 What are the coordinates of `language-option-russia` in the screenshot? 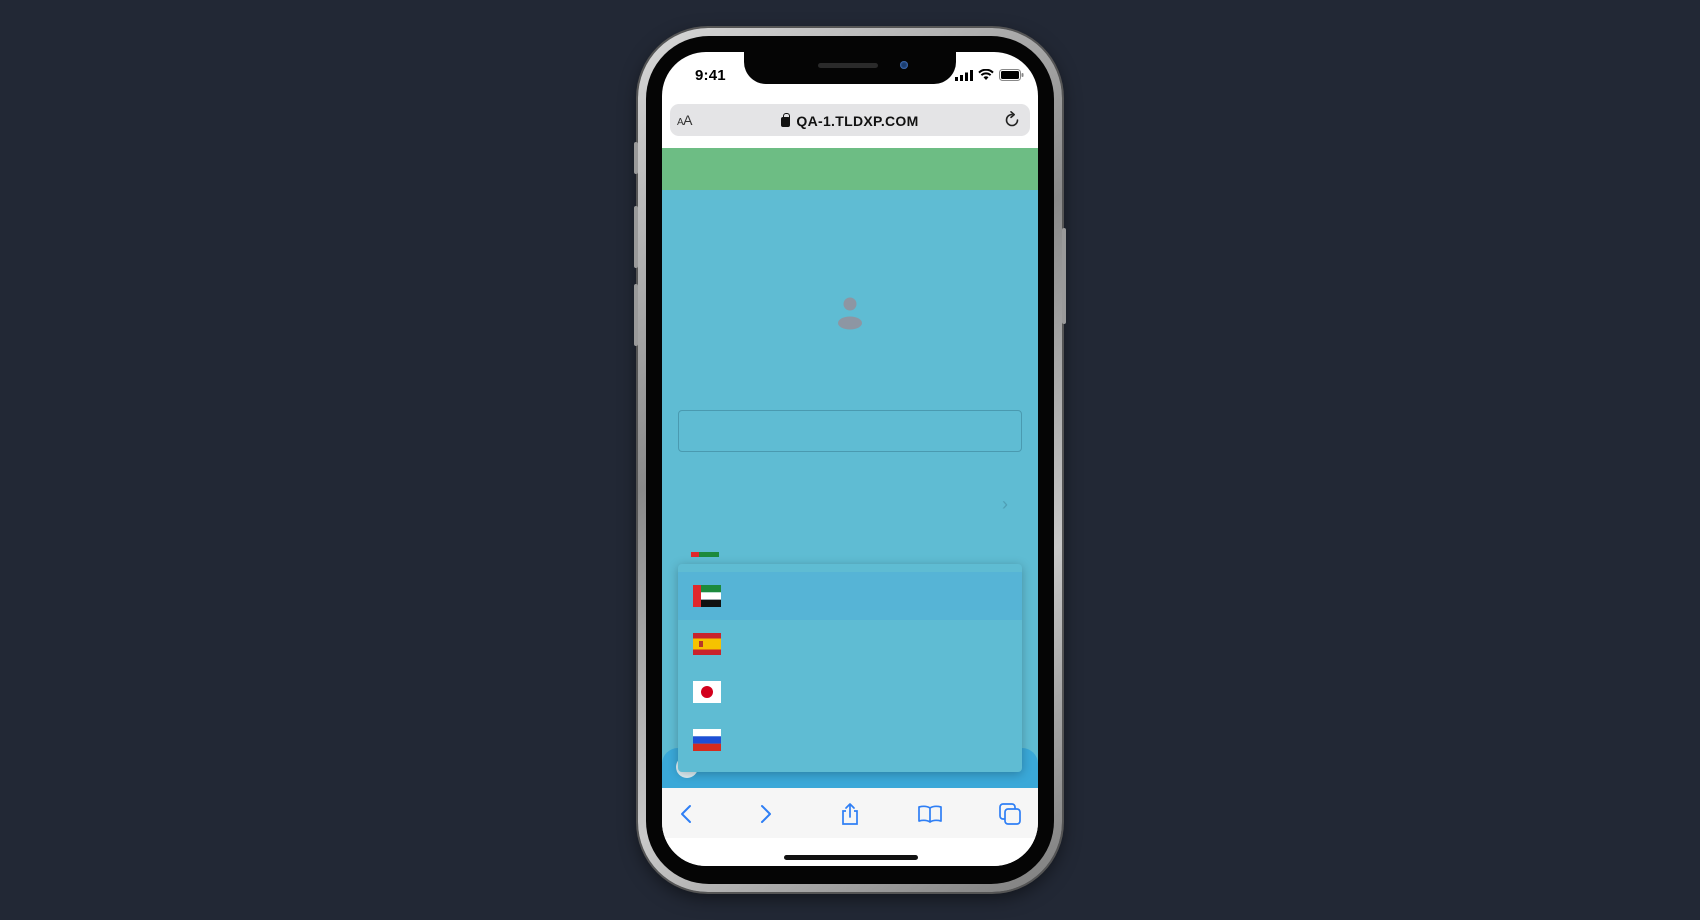 It's located at (850, 740).